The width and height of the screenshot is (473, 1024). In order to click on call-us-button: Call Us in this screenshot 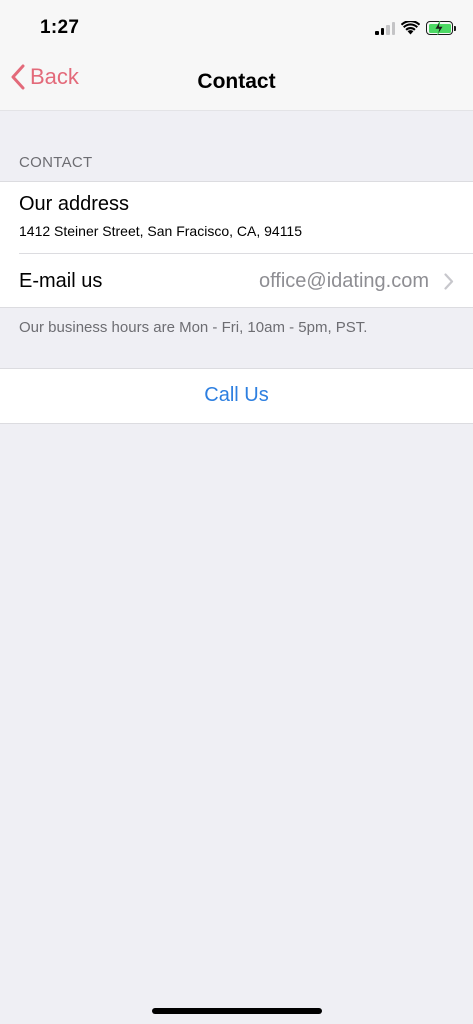, I will do `click(236, 396)`.